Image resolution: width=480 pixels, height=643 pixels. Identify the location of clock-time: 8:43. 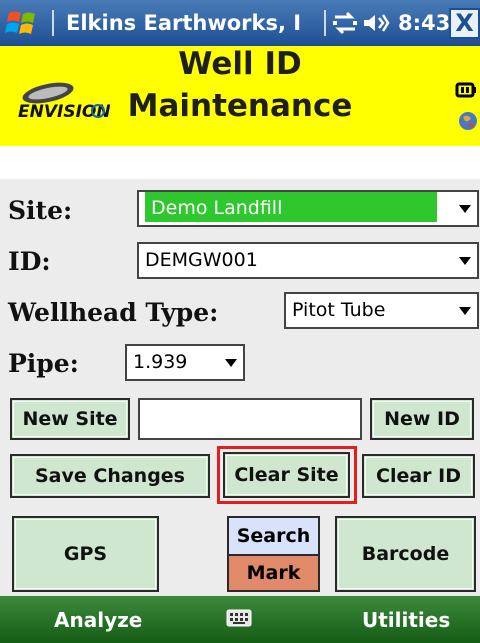
(424, 23).